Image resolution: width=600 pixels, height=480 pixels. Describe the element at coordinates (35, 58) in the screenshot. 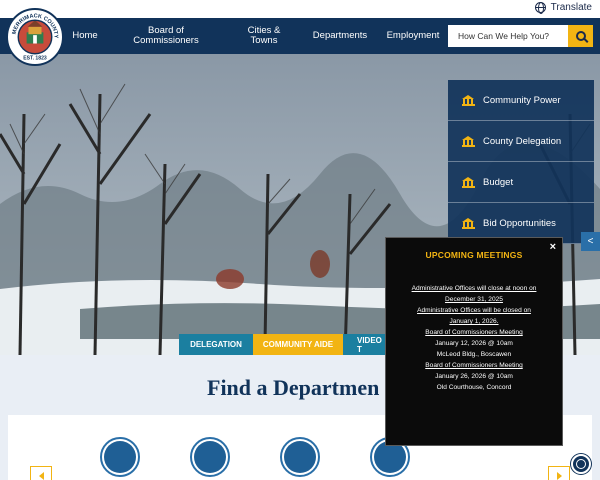

I see `seal-est: EST. 1823` at that location.